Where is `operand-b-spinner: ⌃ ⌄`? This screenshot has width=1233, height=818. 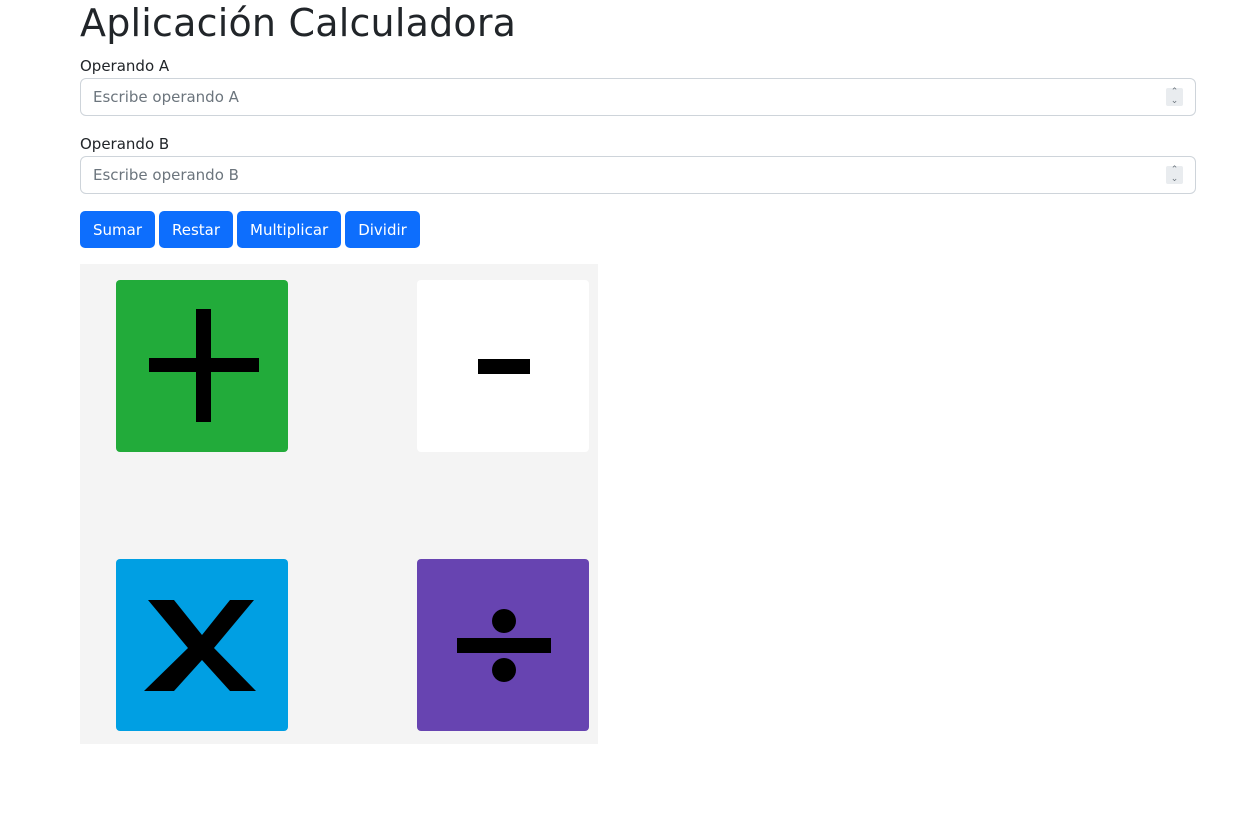 operand-b-spinner: ⌃ ⌄ is located at coordinates (1174, 175).